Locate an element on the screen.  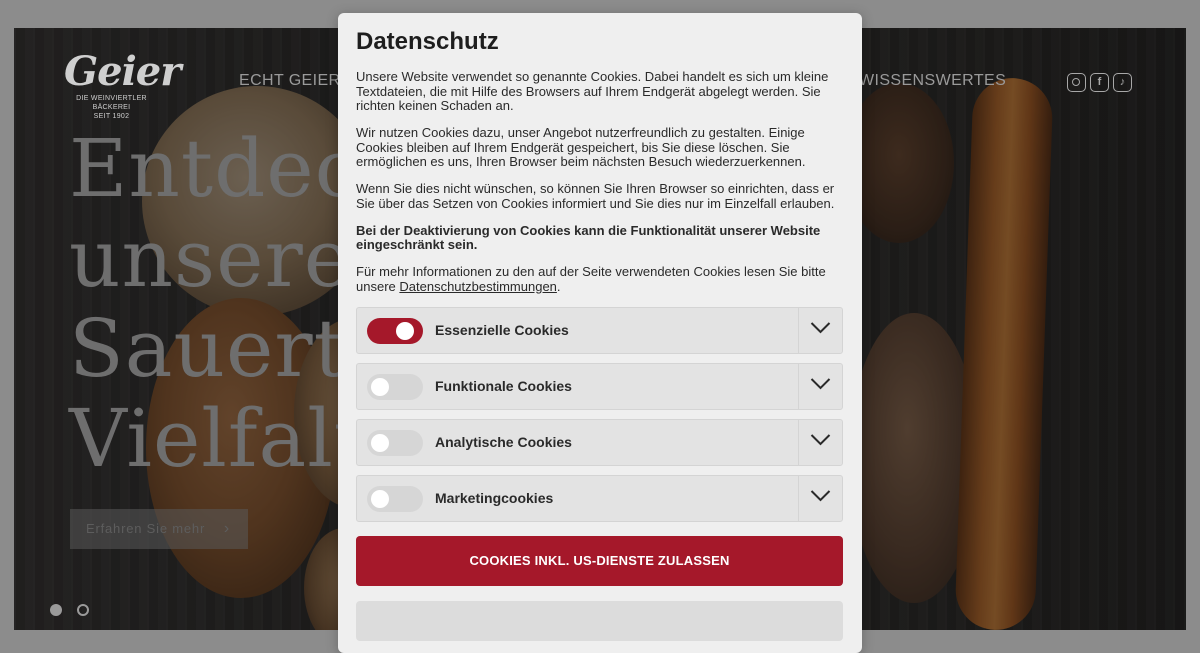
category-label: Marketingcookies is located at coordinates (494, 498).